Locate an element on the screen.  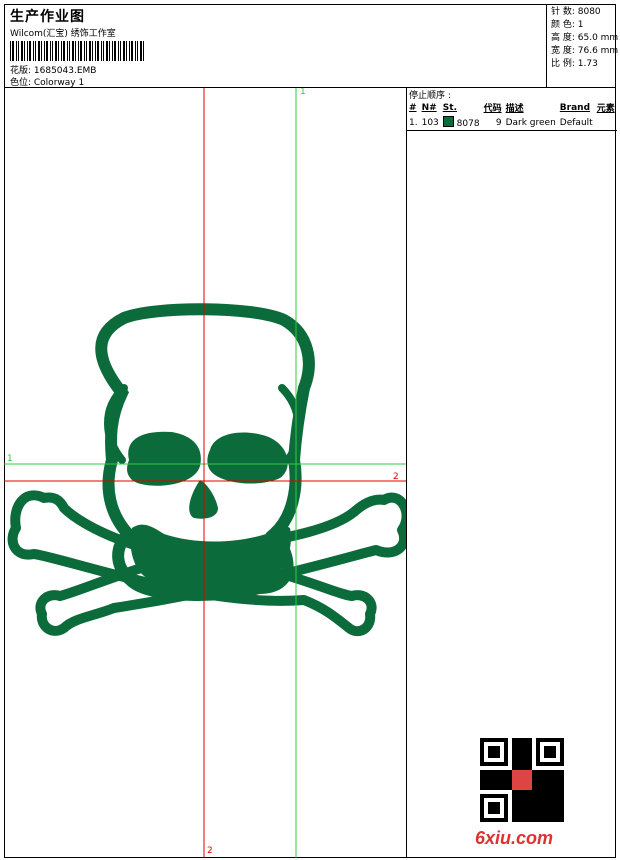
studio-name: Wilcom(汇宝) 绣饰工作室 is located at coordinates (63, 34).